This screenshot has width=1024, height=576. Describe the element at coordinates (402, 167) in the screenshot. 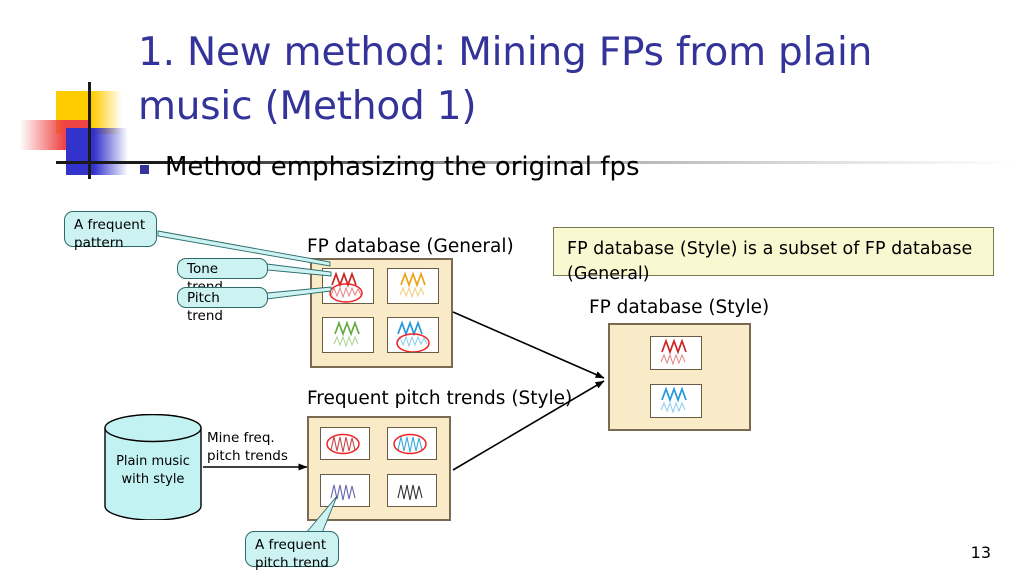

I see `bullet-text: Method emphasizing the original fps` at that location.